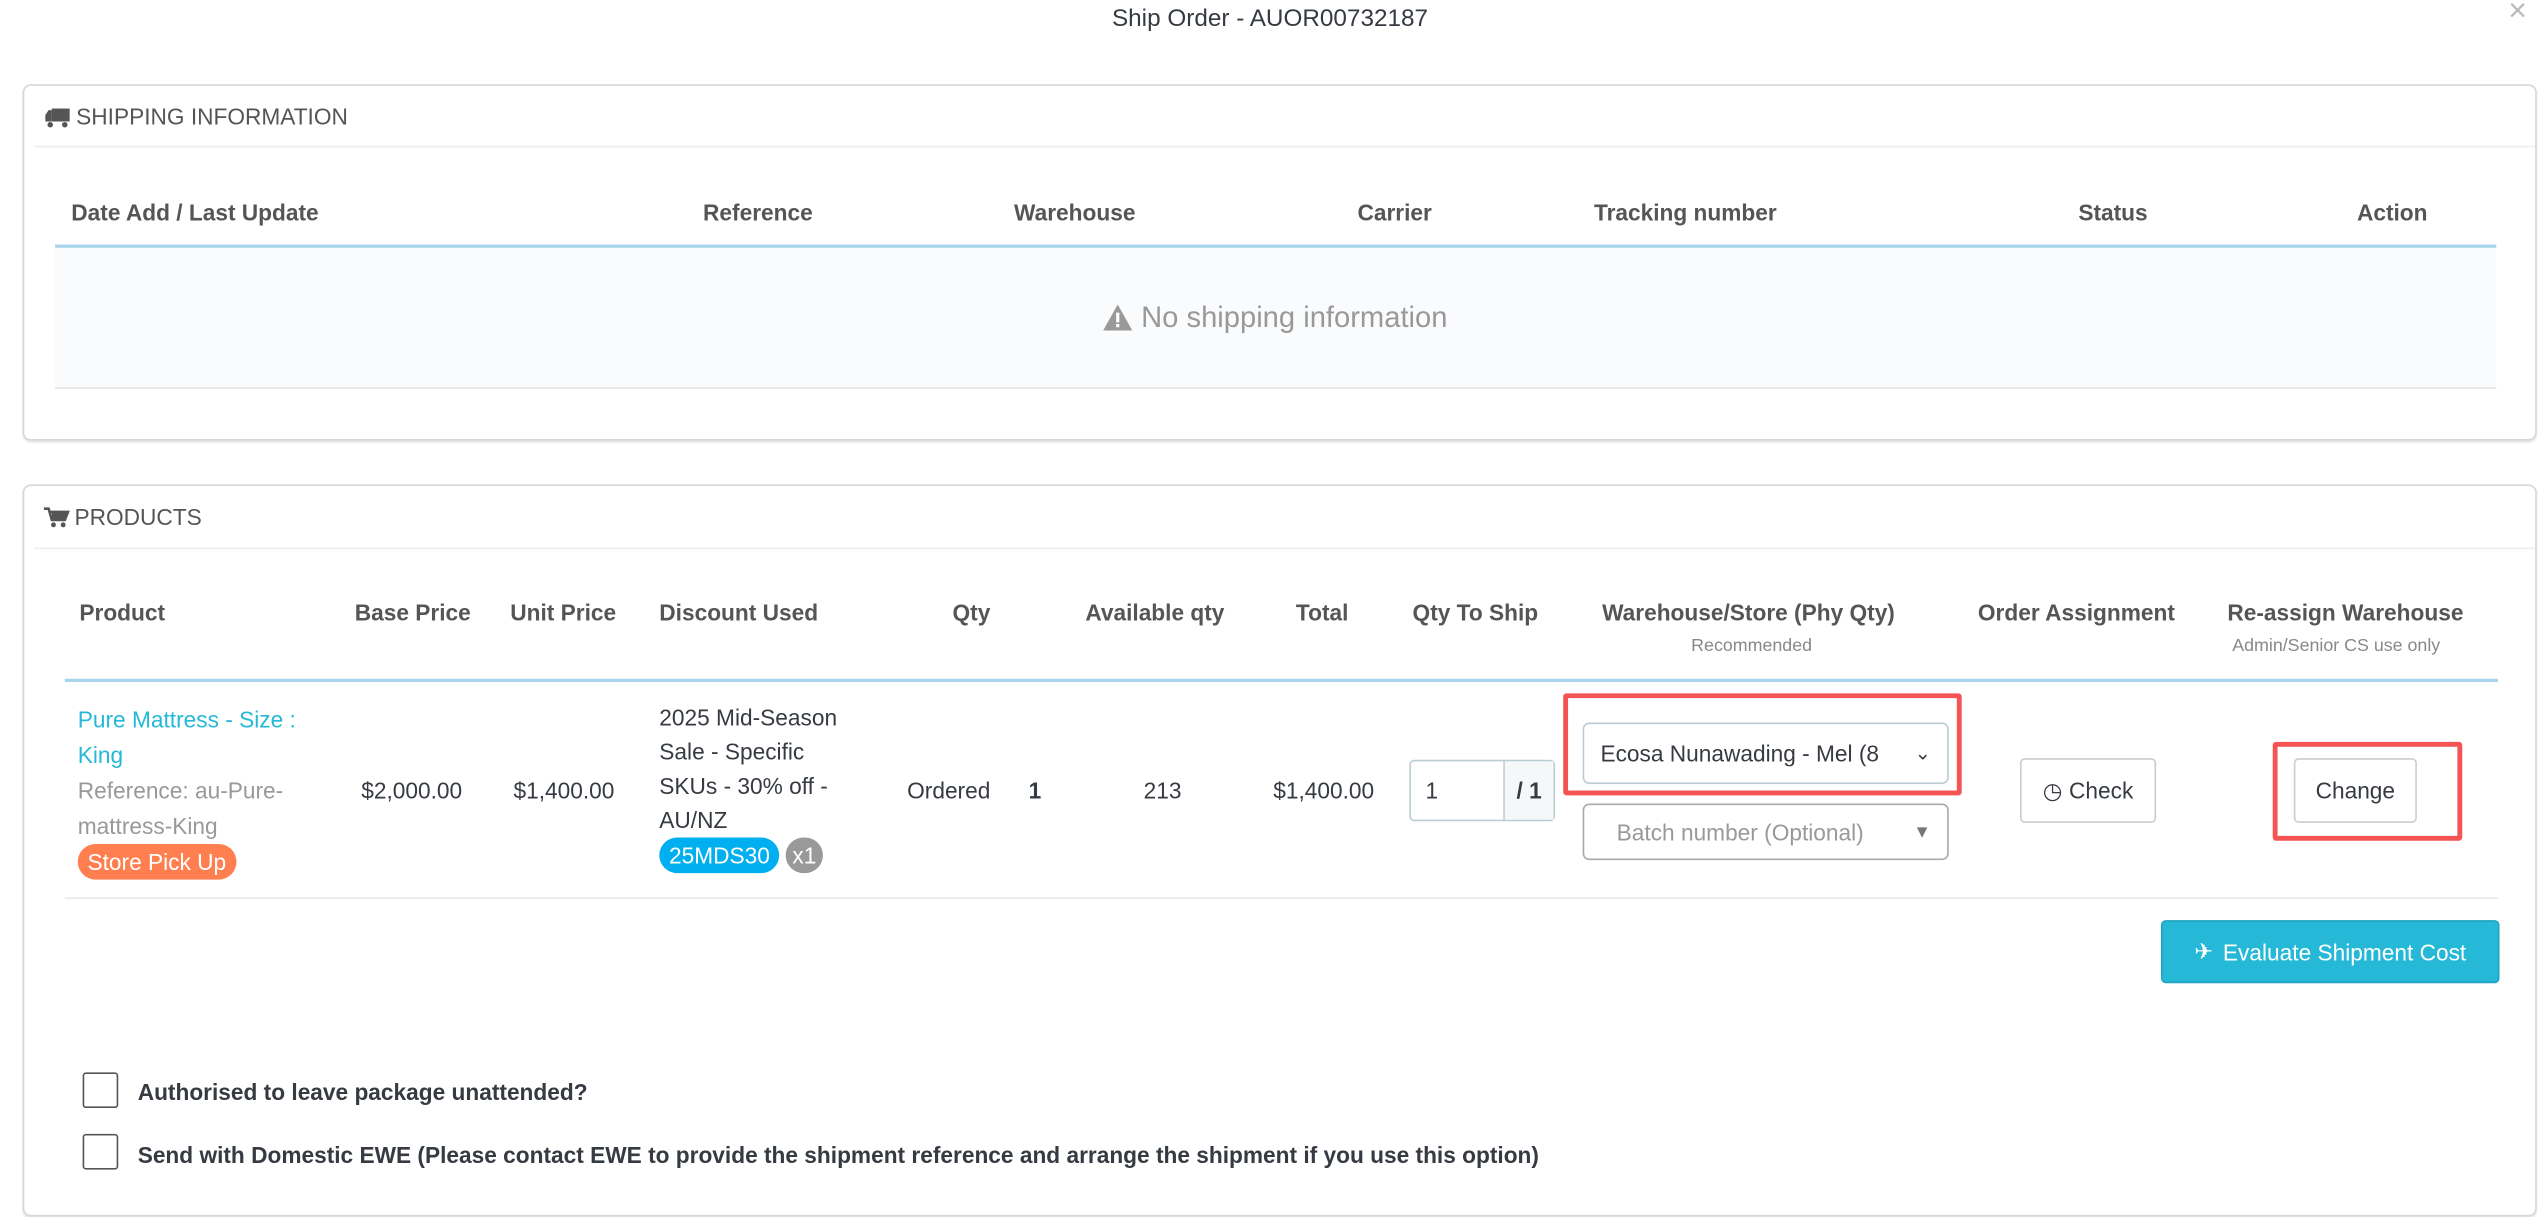 Image resolution: width=2540 pixels, height=1217 pixels. What do you see at coordinates (563, 612) in the screenshot?
I see `col-unit-price: Unit Price` at bounding box center [563, 612].